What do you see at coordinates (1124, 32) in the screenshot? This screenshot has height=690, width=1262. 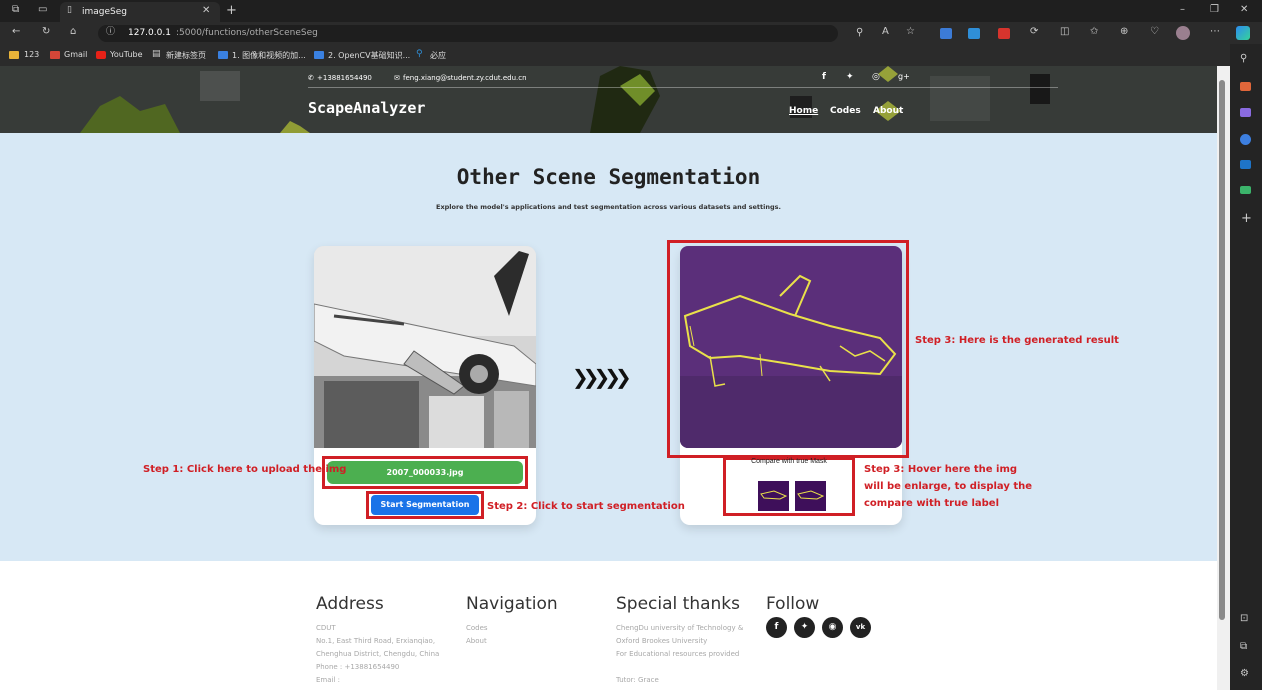 I see `collections-icon: ⊕` at bounding box center [1124, 32].